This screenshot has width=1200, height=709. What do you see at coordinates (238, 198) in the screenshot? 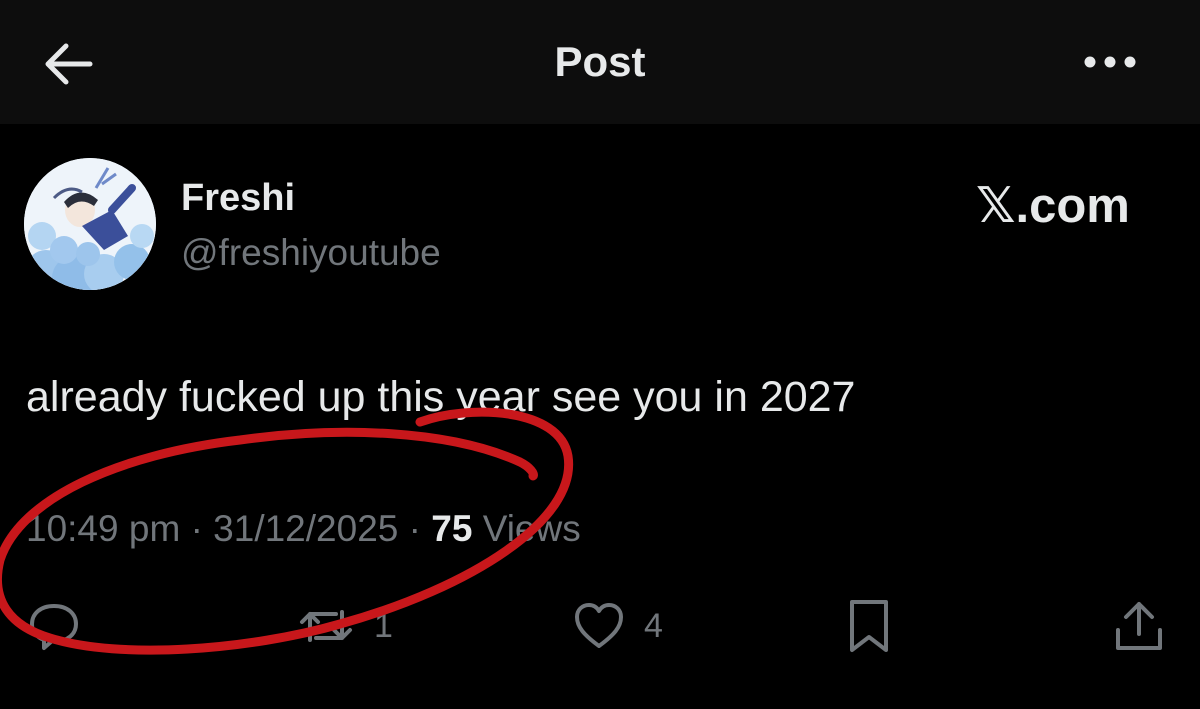
I see `author-display-name: Freshi` at bounding box center [238, 198].